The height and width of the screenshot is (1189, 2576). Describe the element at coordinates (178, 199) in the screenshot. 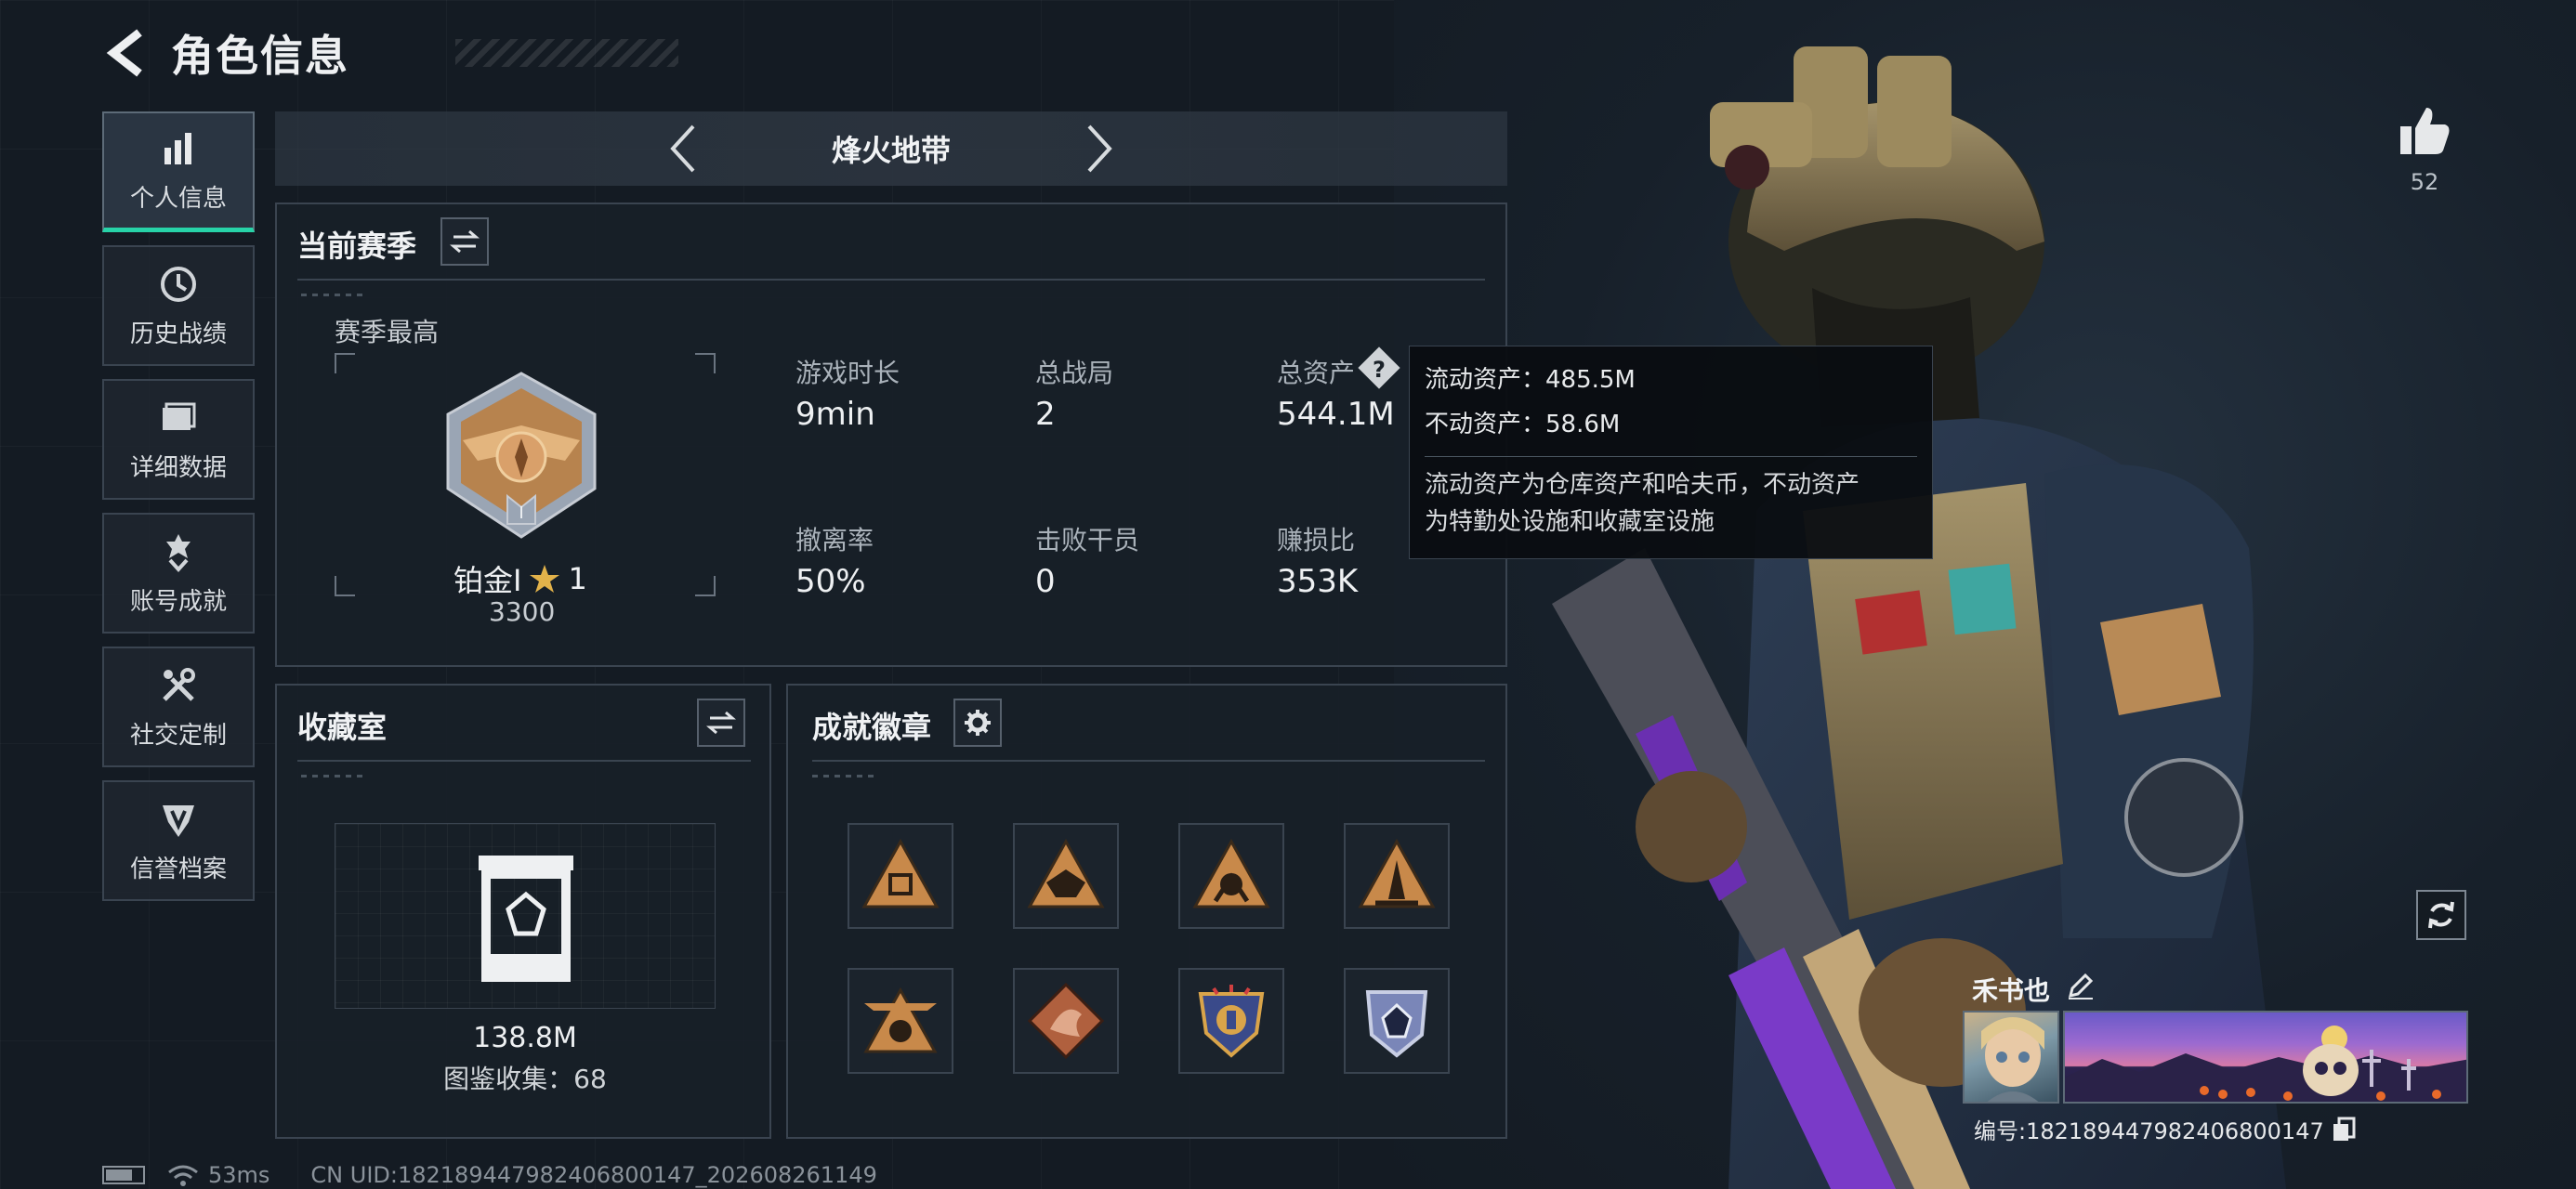

I see `sidebar-item-label: 个人信息` at that location.